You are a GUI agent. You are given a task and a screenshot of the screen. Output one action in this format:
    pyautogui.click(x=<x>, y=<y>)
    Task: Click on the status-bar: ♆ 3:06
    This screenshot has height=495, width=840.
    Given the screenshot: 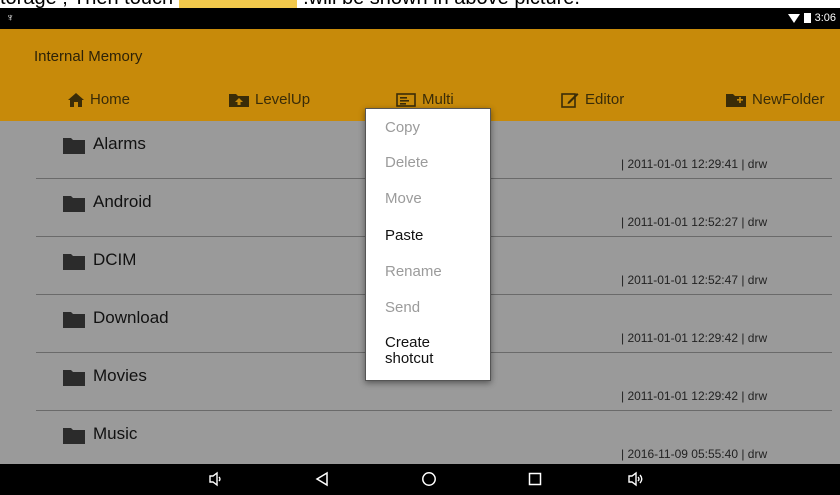 What is the action you would take?
    pyautogui.click(x=420, y=18)
    